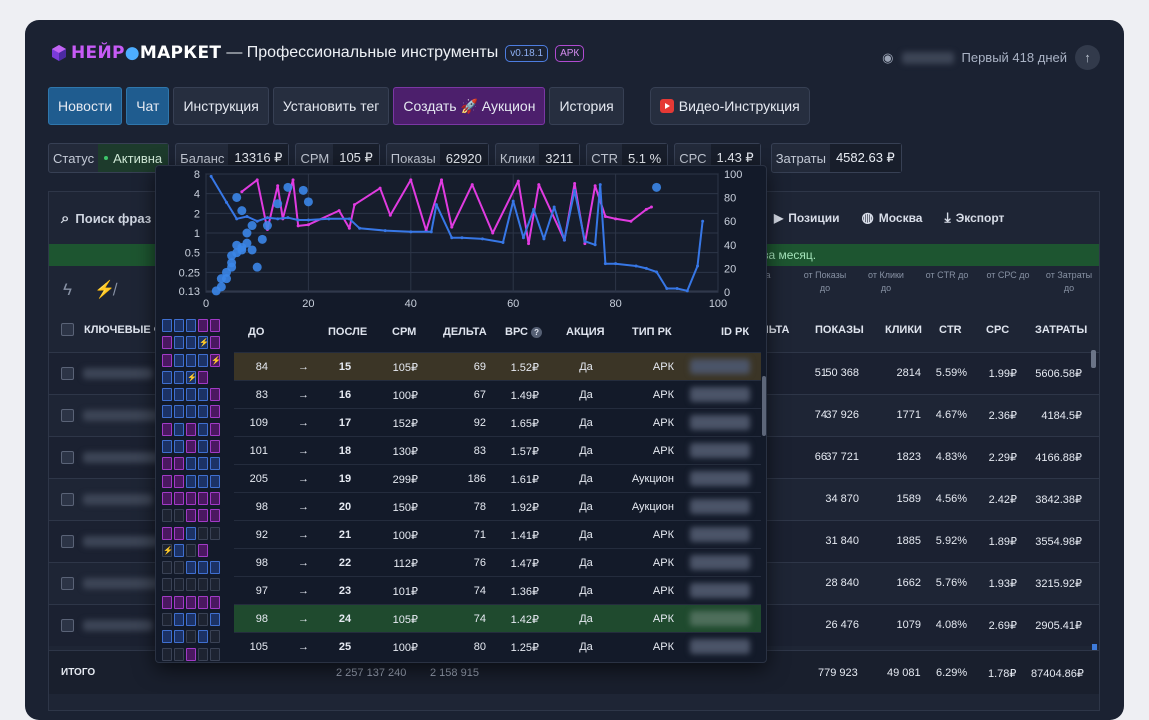  Describe the element at coordinates (842, 583) in the screenshot. I see `cell-shows: 28 840` at that location.